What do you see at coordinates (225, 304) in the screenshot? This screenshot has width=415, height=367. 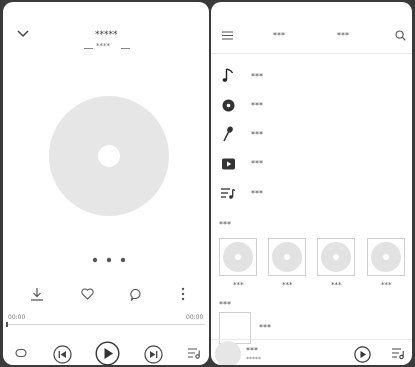 I see `playlists-section-heading: ***` at bounding box center [225, 304].